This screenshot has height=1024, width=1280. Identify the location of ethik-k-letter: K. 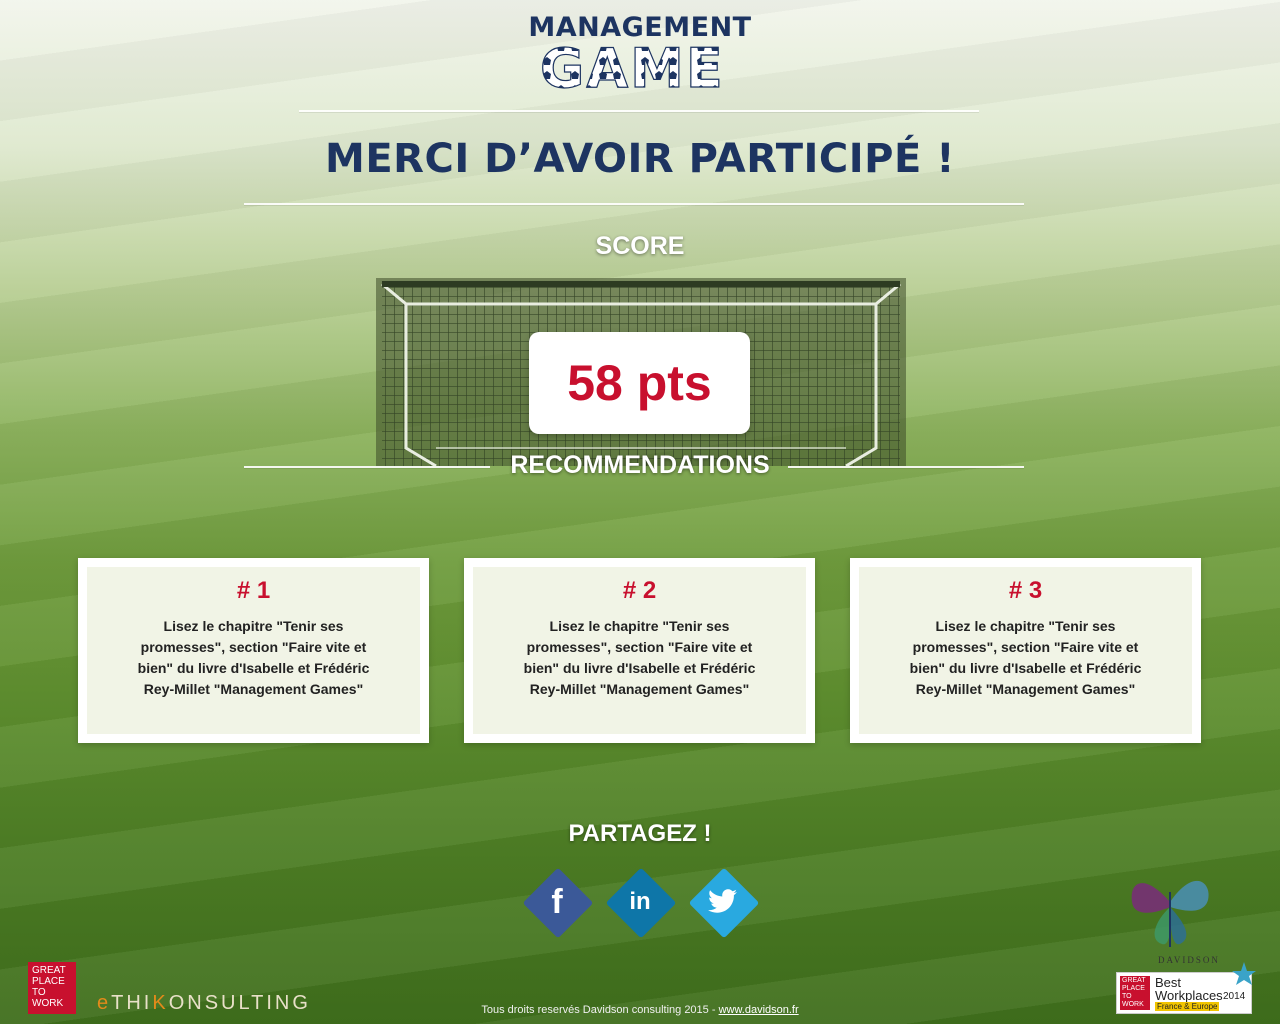
(160, 1003).